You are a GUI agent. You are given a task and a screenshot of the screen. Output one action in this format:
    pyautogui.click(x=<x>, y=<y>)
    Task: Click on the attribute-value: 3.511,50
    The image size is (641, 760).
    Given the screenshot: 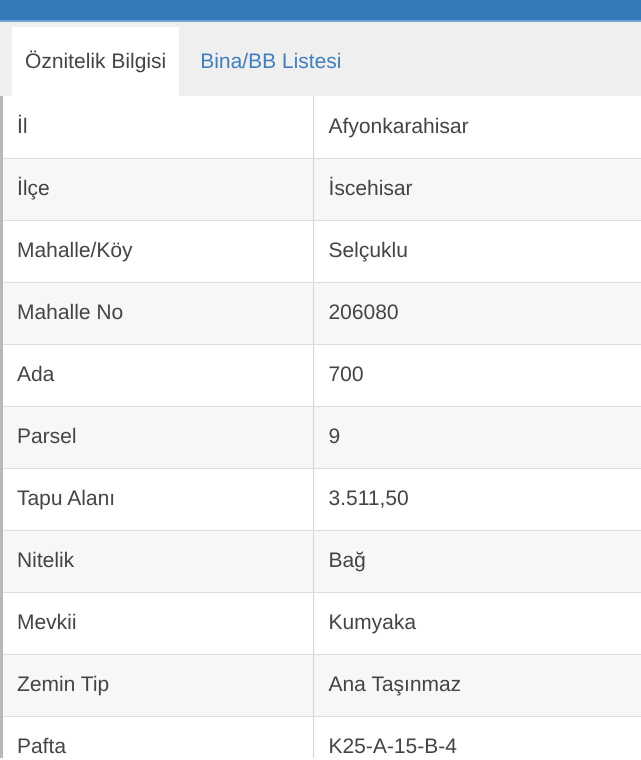 What is the action you would take?
    pyautogui.click(x=477, y=499)
    